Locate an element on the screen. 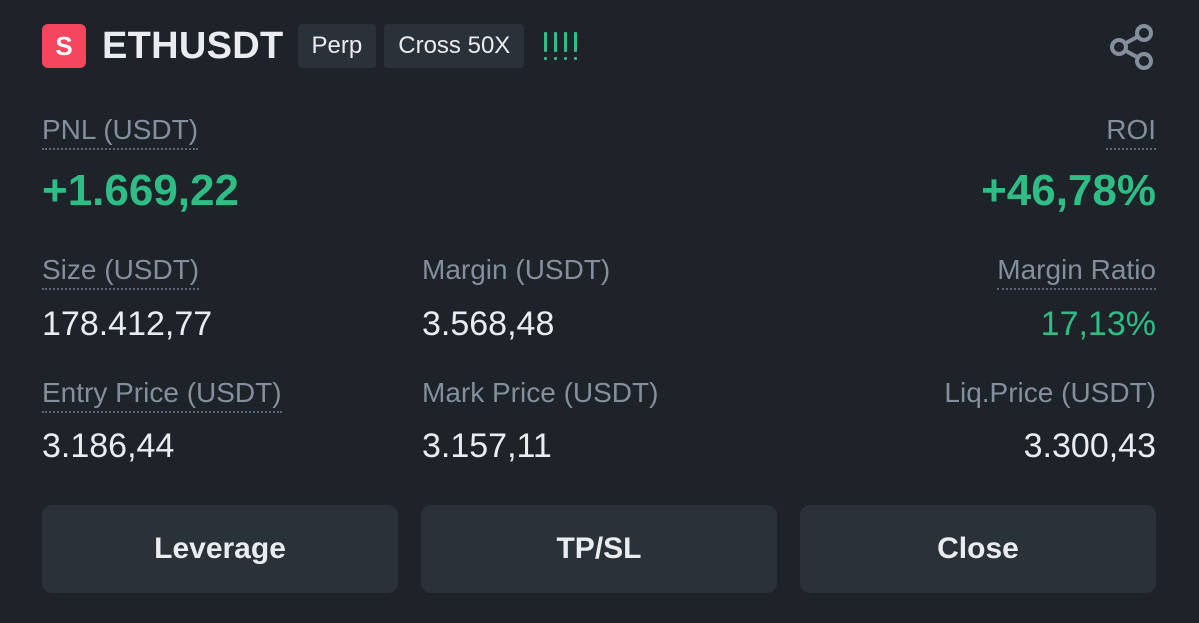 Image resolution: width=1199 pixels, height=623 pixels. entry-price-label: Entry Price (USDT) is located at coordinates (162, 395).